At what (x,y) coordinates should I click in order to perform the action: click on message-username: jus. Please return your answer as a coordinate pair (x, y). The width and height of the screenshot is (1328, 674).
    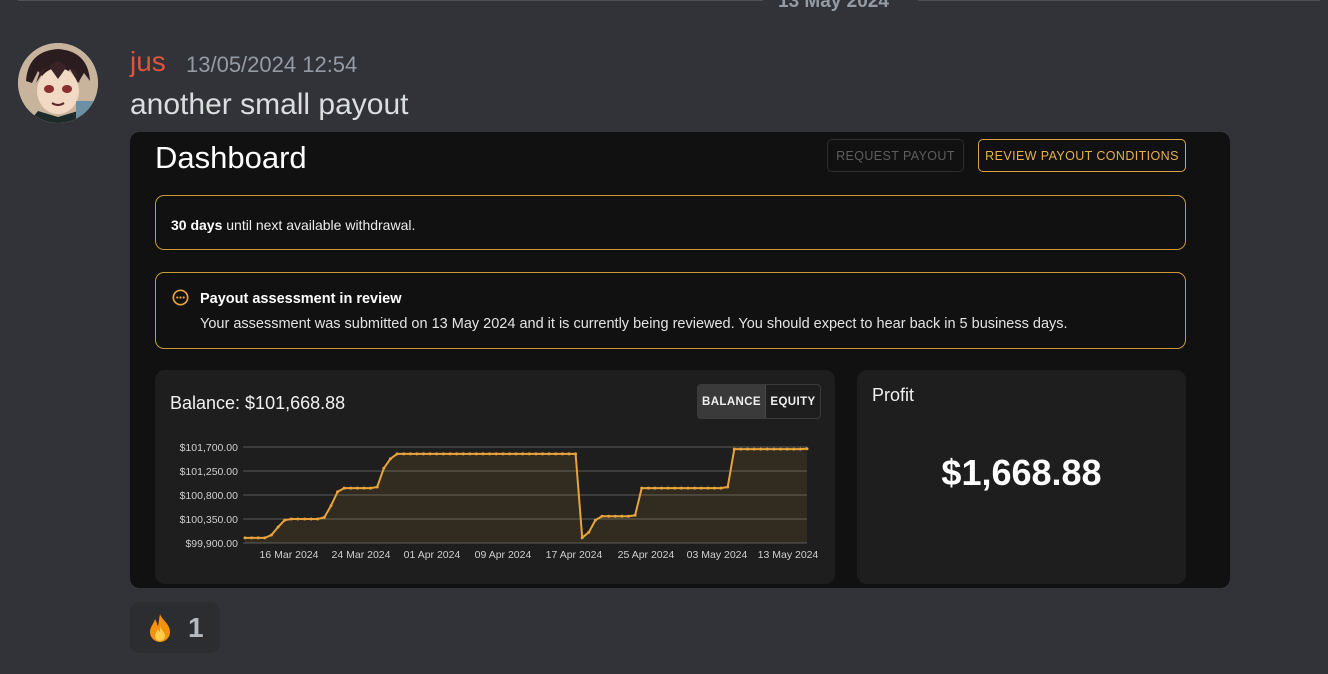
    Looking at the image, I should click on (148, 62).